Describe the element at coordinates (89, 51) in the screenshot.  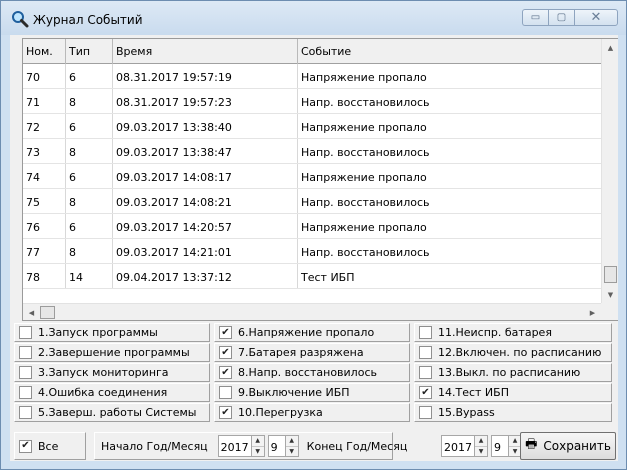
I see `column-header-type: Тип` at that location.